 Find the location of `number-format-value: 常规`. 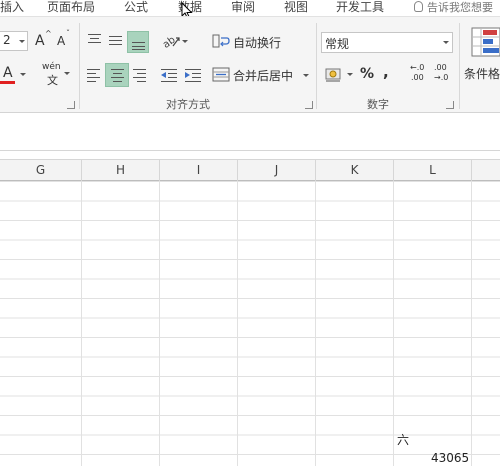

number-format-value: 常规 is located at coordinates (337, 44).